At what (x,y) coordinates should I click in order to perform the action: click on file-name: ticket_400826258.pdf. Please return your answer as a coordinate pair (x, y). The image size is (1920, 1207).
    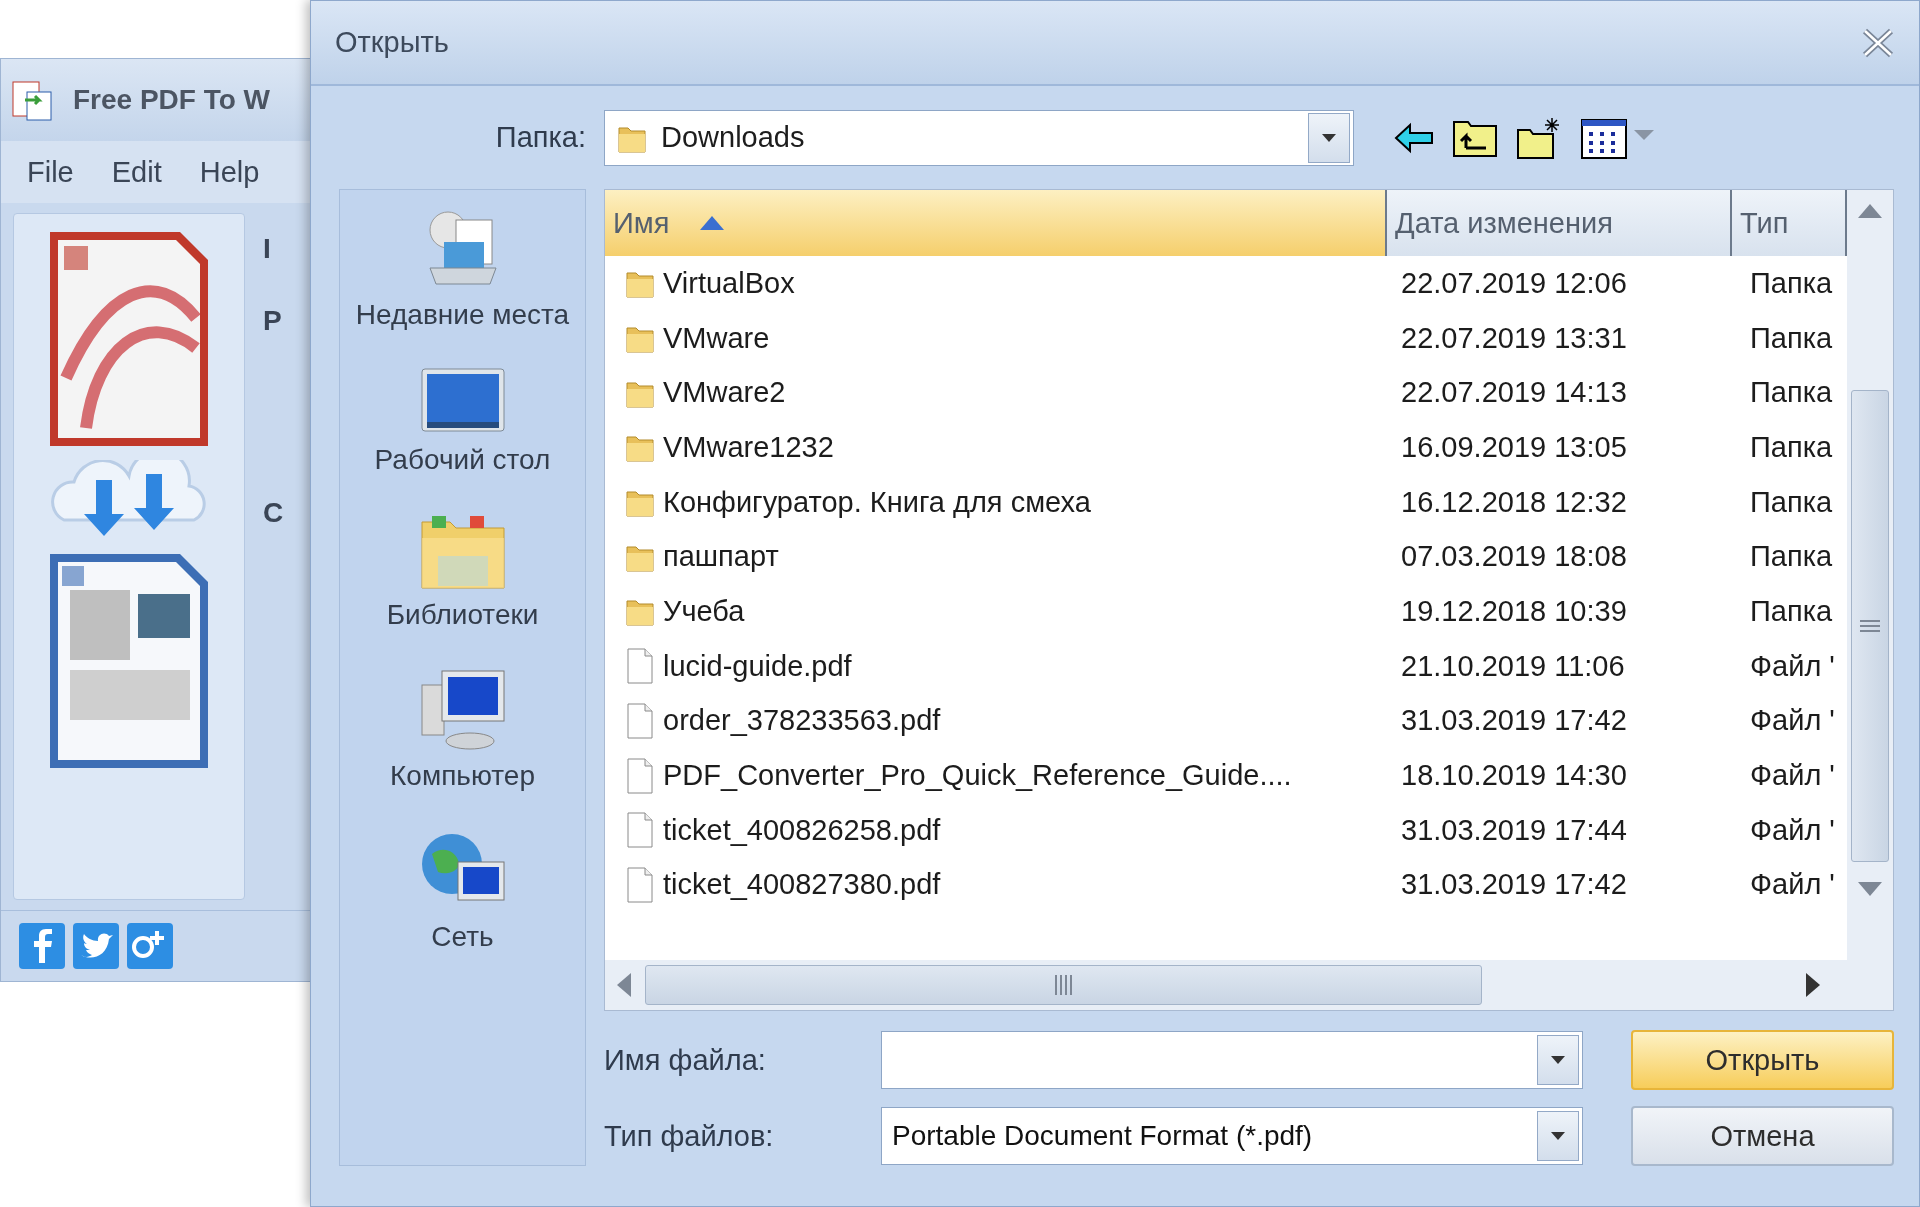
    Looking at the image, I should click on (802, 830).